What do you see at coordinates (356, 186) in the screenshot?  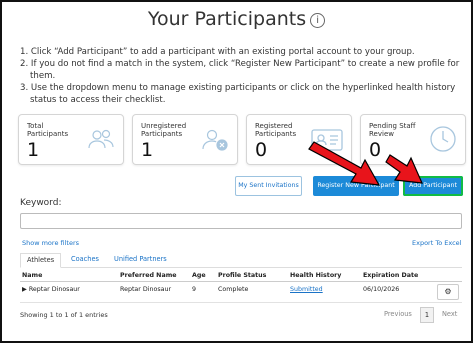 I see `register-new-participant-button: Register New Participant` at bounding box center [356, 186].